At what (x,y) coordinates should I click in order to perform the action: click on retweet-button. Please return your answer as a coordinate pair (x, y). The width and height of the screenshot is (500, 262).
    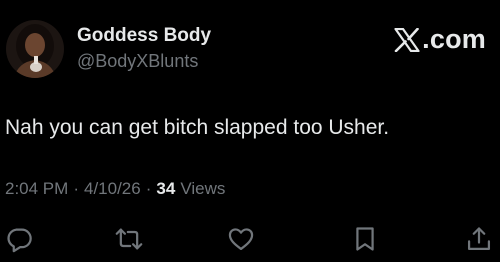
    Looking at the image, I should click on (129, 239).